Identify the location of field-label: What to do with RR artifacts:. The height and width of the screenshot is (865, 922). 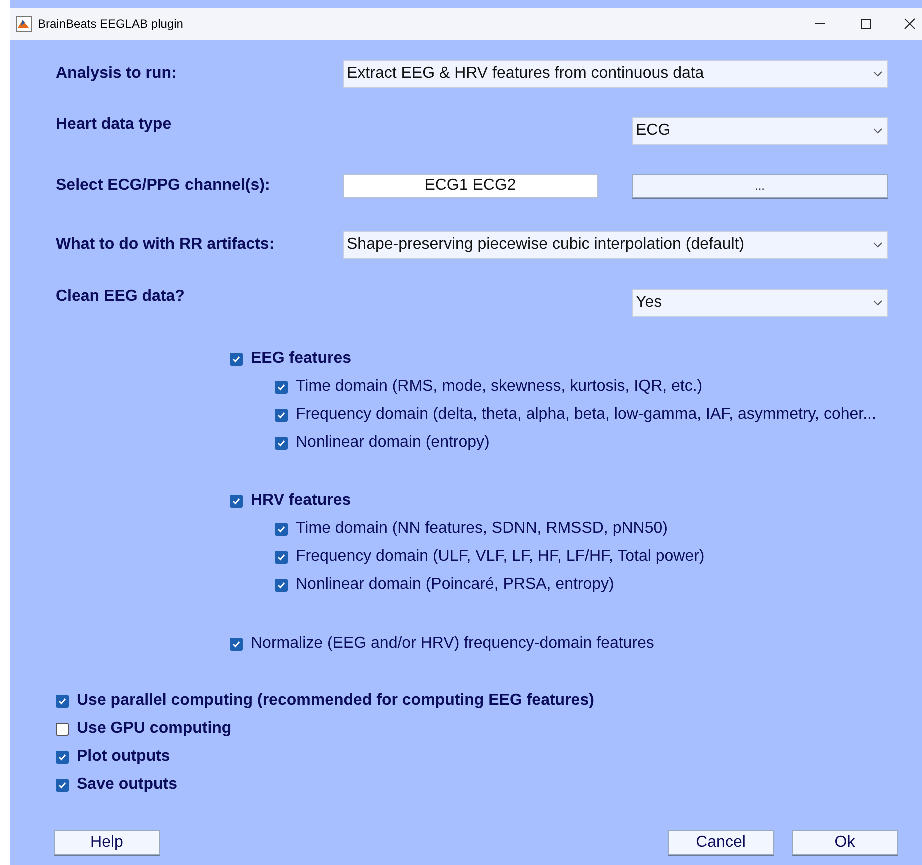
(166, 245).